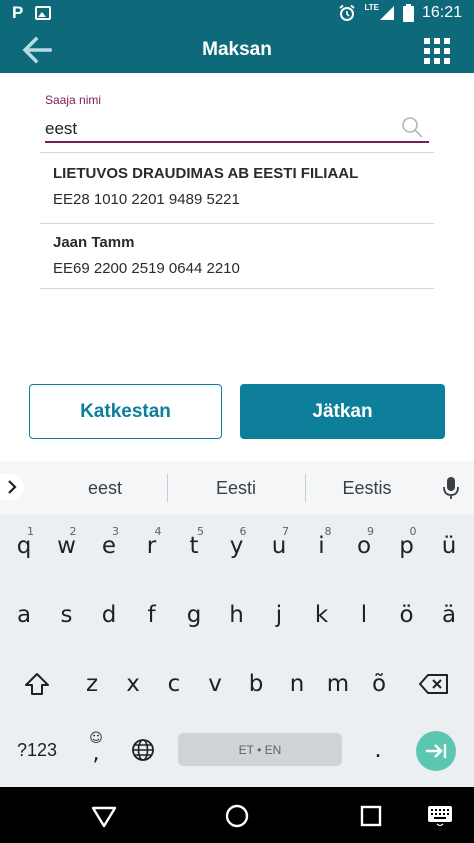 The width and height of the screenshot is (474, 843). I want to click on period-key: ., so click(378, 750).